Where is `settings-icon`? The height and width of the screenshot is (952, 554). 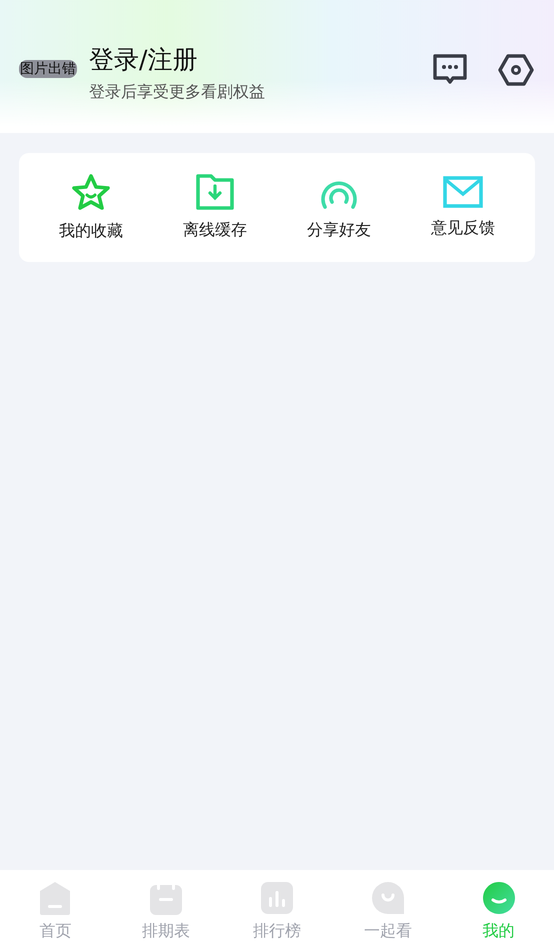
settings-icon is located at coordinates (516, 70).